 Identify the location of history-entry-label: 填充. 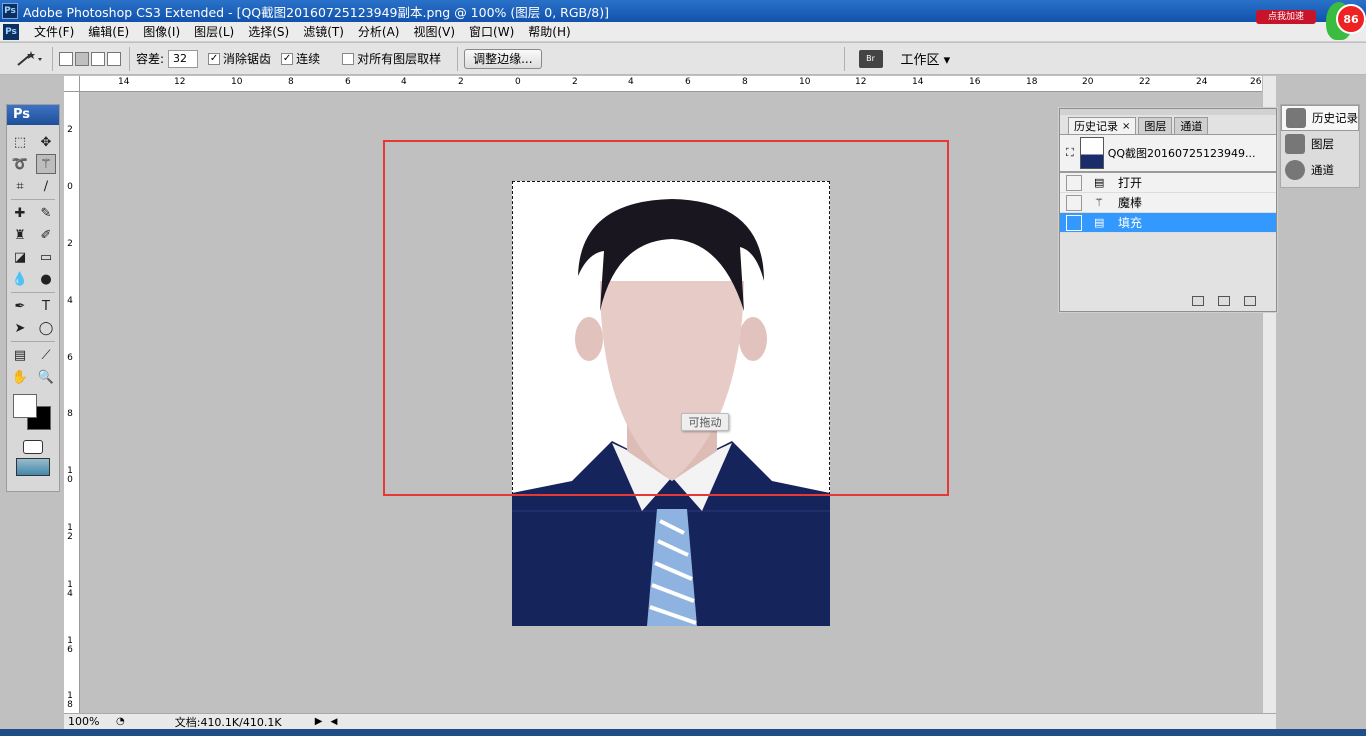
(1130, 223).